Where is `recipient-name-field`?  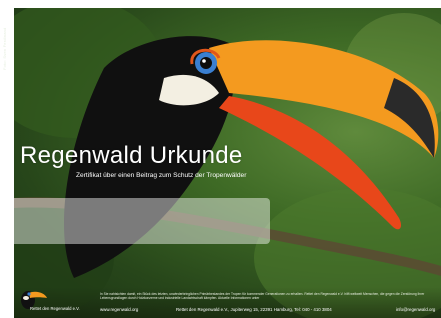
recipient-name-field is located at coordinates (142, 221).